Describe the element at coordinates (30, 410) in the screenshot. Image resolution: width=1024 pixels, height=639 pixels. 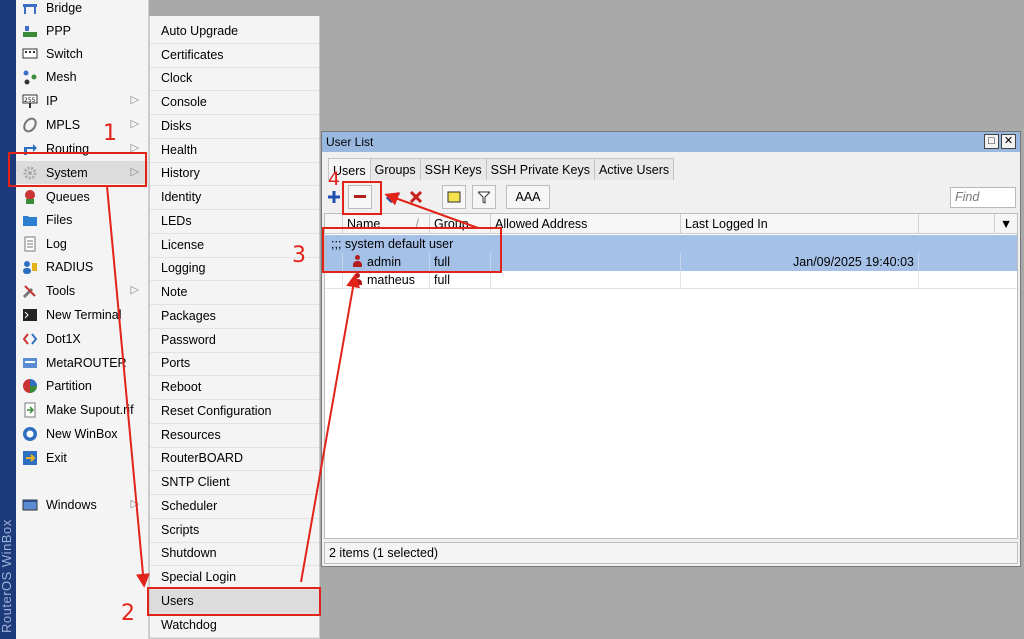
I see `supout-icon` at that location.